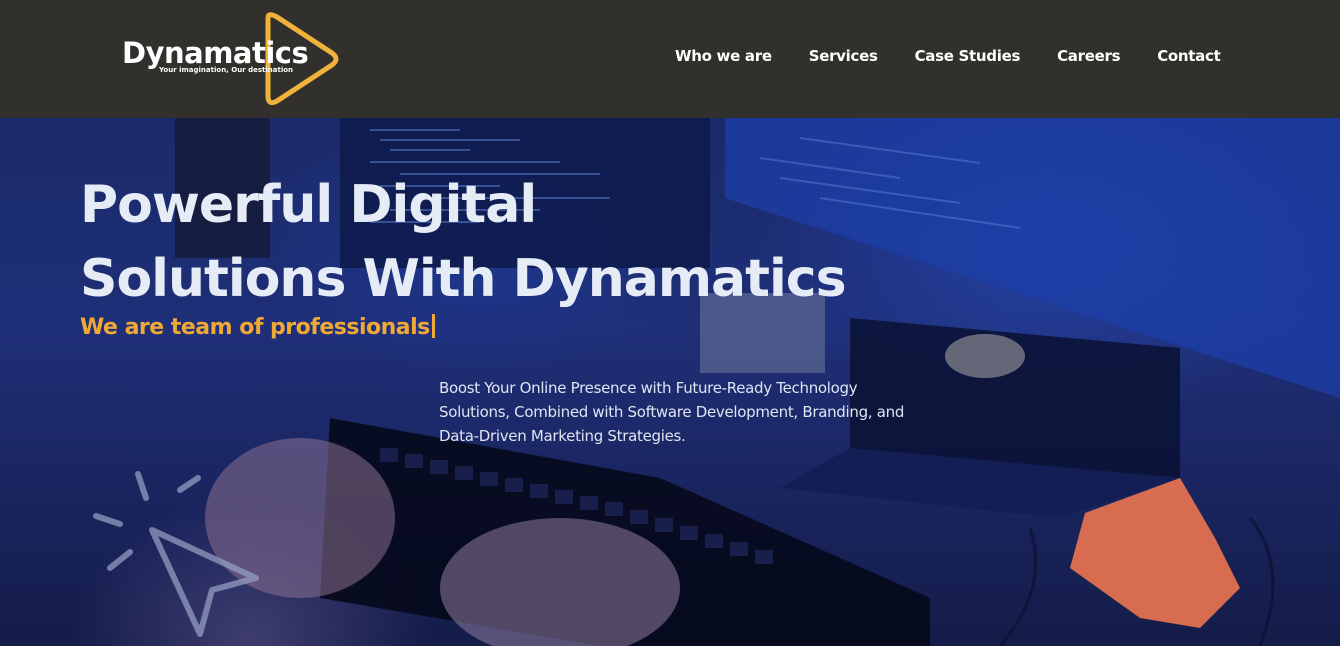 Image resolution: width=1340 pixels, height=646 pixels. Describe the element at coordinates (463, 279) in the screenshot. I see `hero-title-line2: Solutions With Dynamatics` at that location.